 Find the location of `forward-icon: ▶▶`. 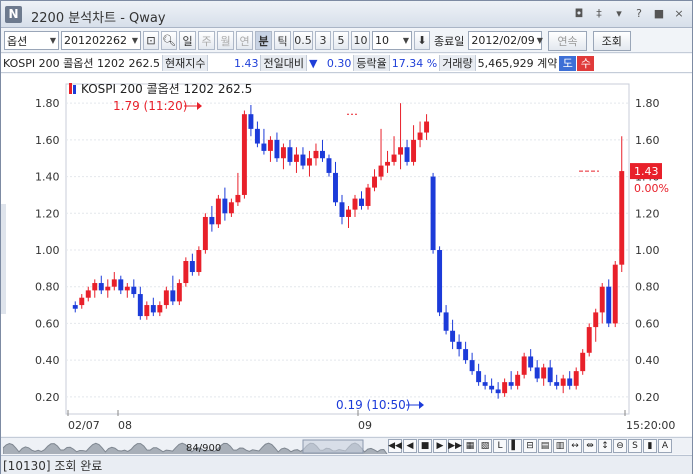

forward-icon: ▶▶ is located at coordinates (455, 446).